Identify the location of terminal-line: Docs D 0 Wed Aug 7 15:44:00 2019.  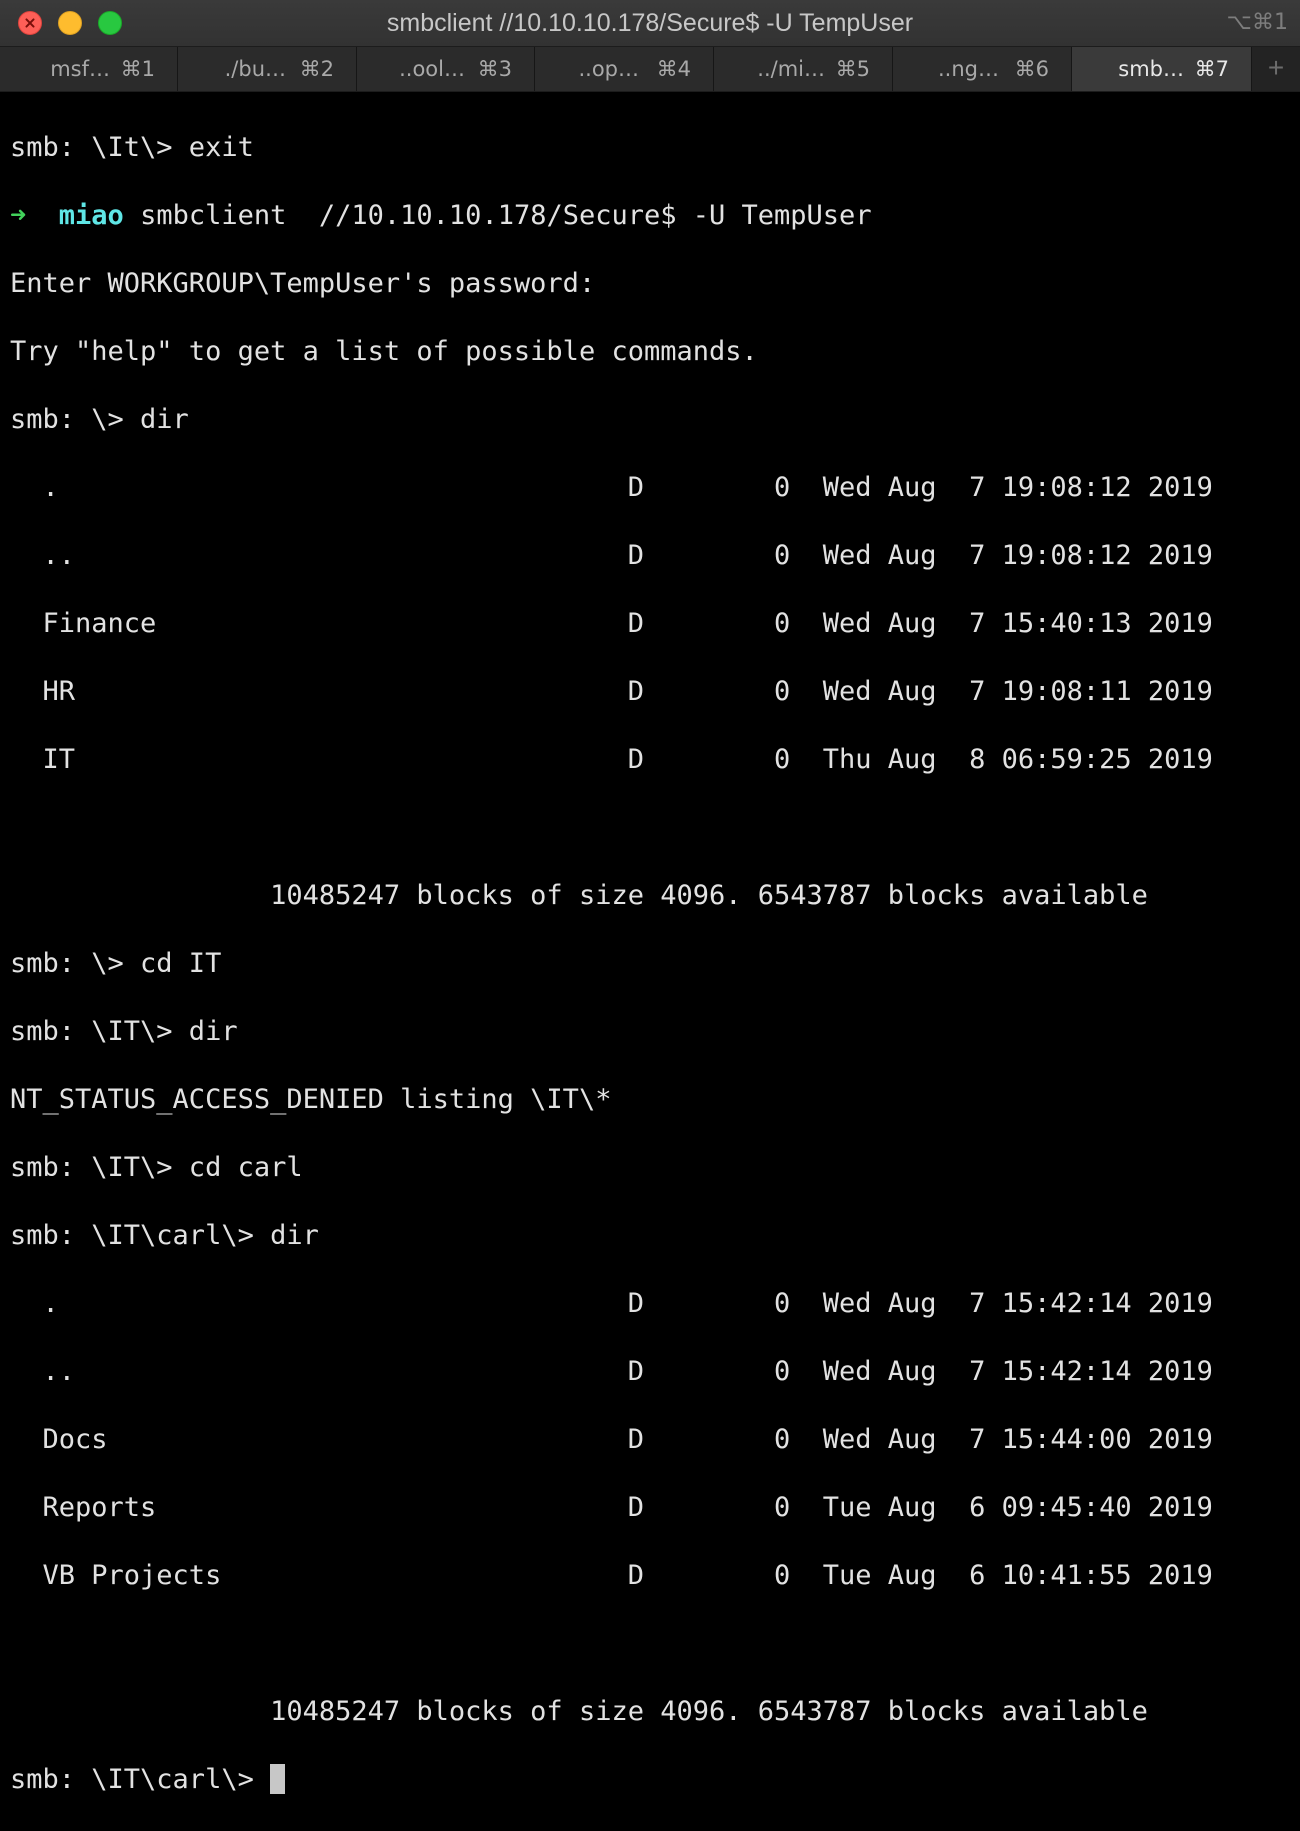
(611, 1439).